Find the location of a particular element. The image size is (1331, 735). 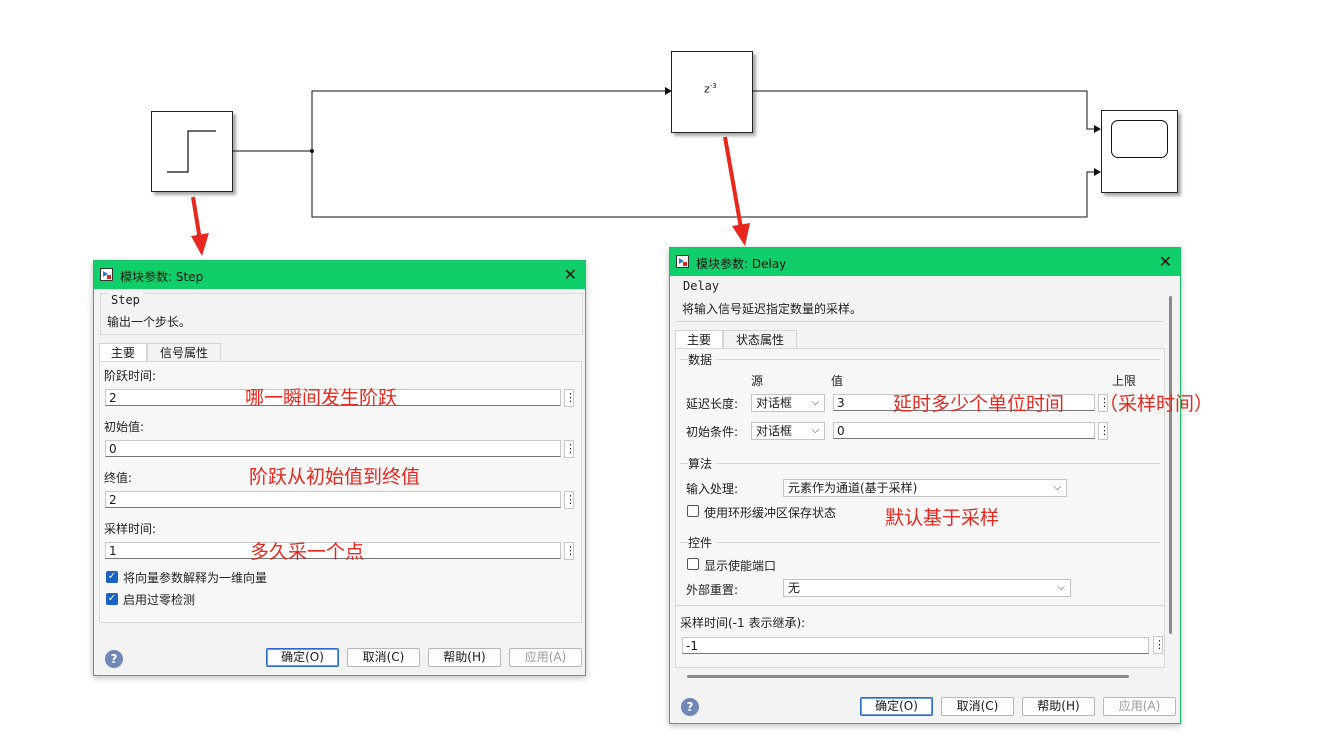

upper-limit-column-header: 上限 is located at coordinates (1124, 381).